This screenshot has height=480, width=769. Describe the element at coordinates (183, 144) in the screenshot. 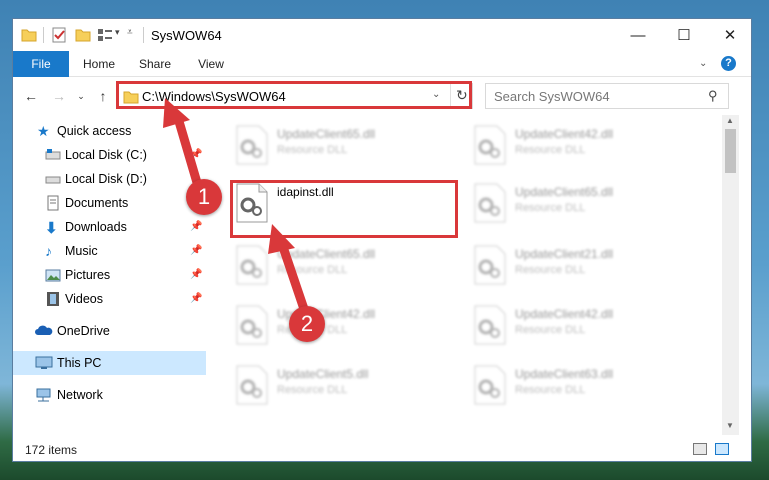

I see `arrow-to-address-bar` at that location.